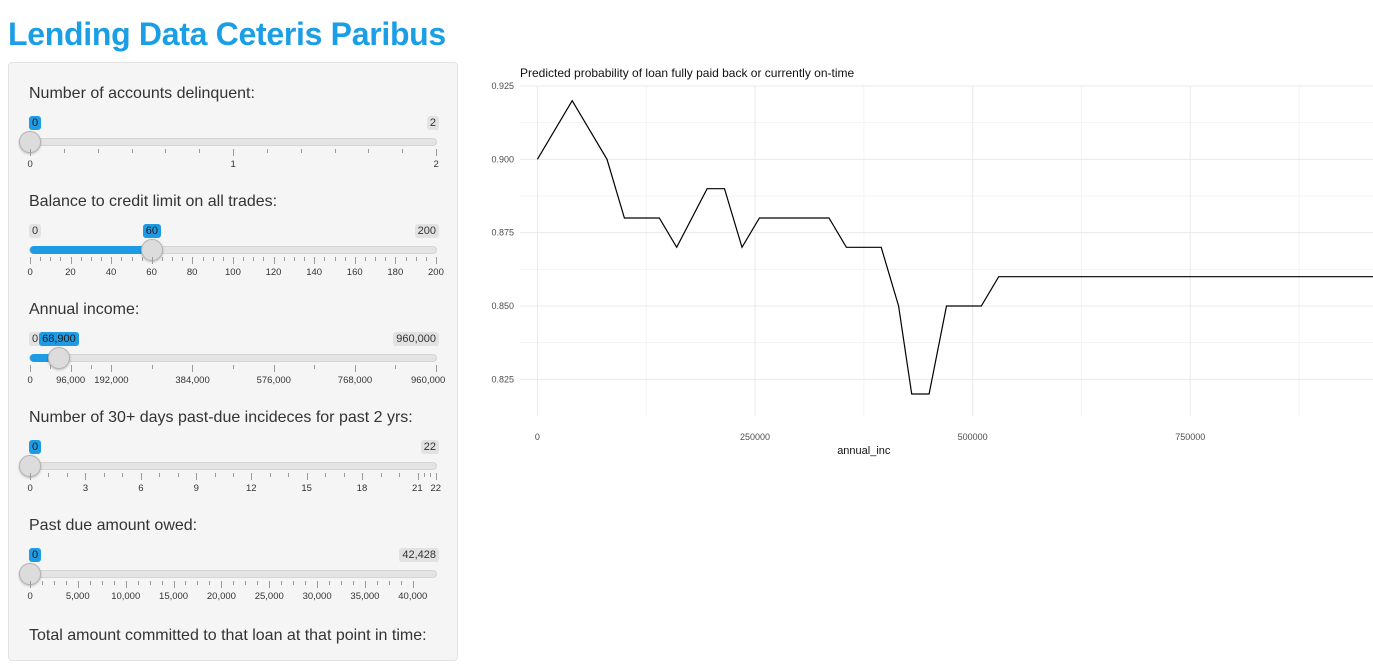 Image resolution: width=1373 pixels, height=665 pixels. I want to click on tick-label: 160, so click(354, 272).